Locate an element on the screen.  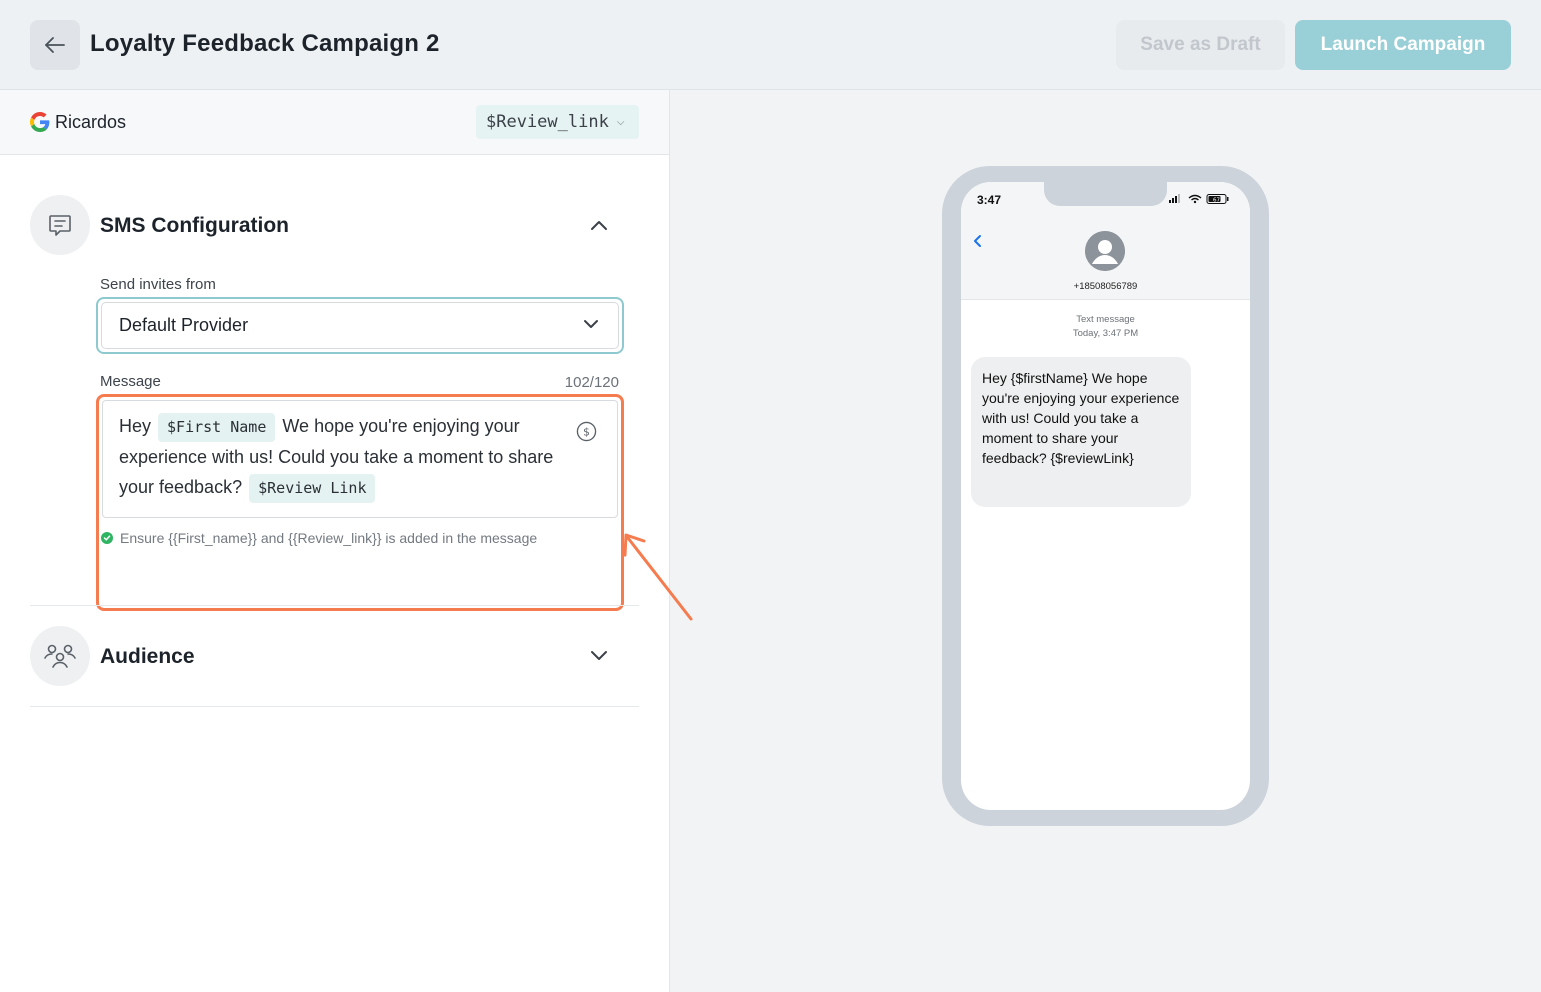
message-time: Today, 3:47 PM is located at coordinates (1105, 333).